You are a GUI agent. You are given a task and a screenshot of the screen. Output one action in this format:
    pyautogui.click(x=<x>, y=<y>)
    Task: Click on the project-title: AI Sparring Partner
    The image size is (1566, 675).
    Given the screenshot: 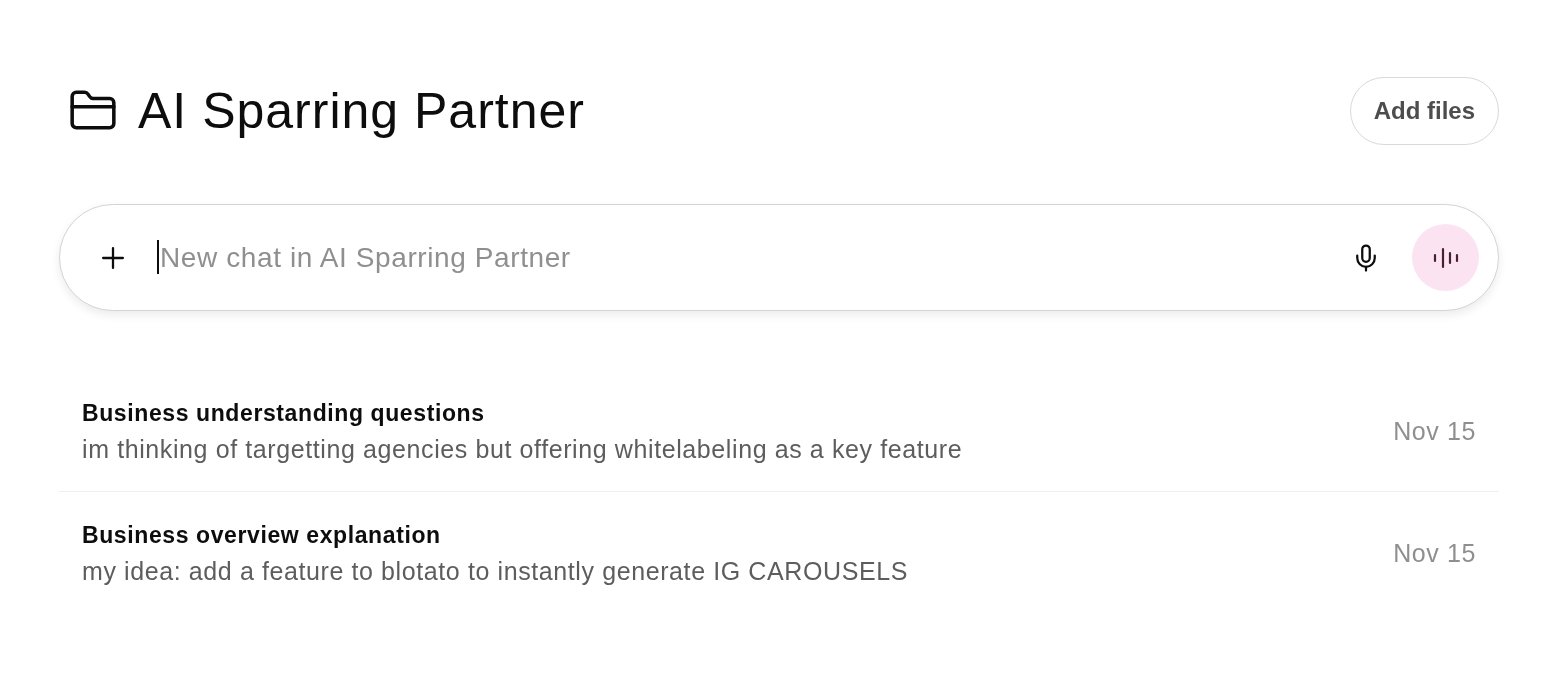 What is the action you would take?
    pyautogui.click(x=361, y=111)
    